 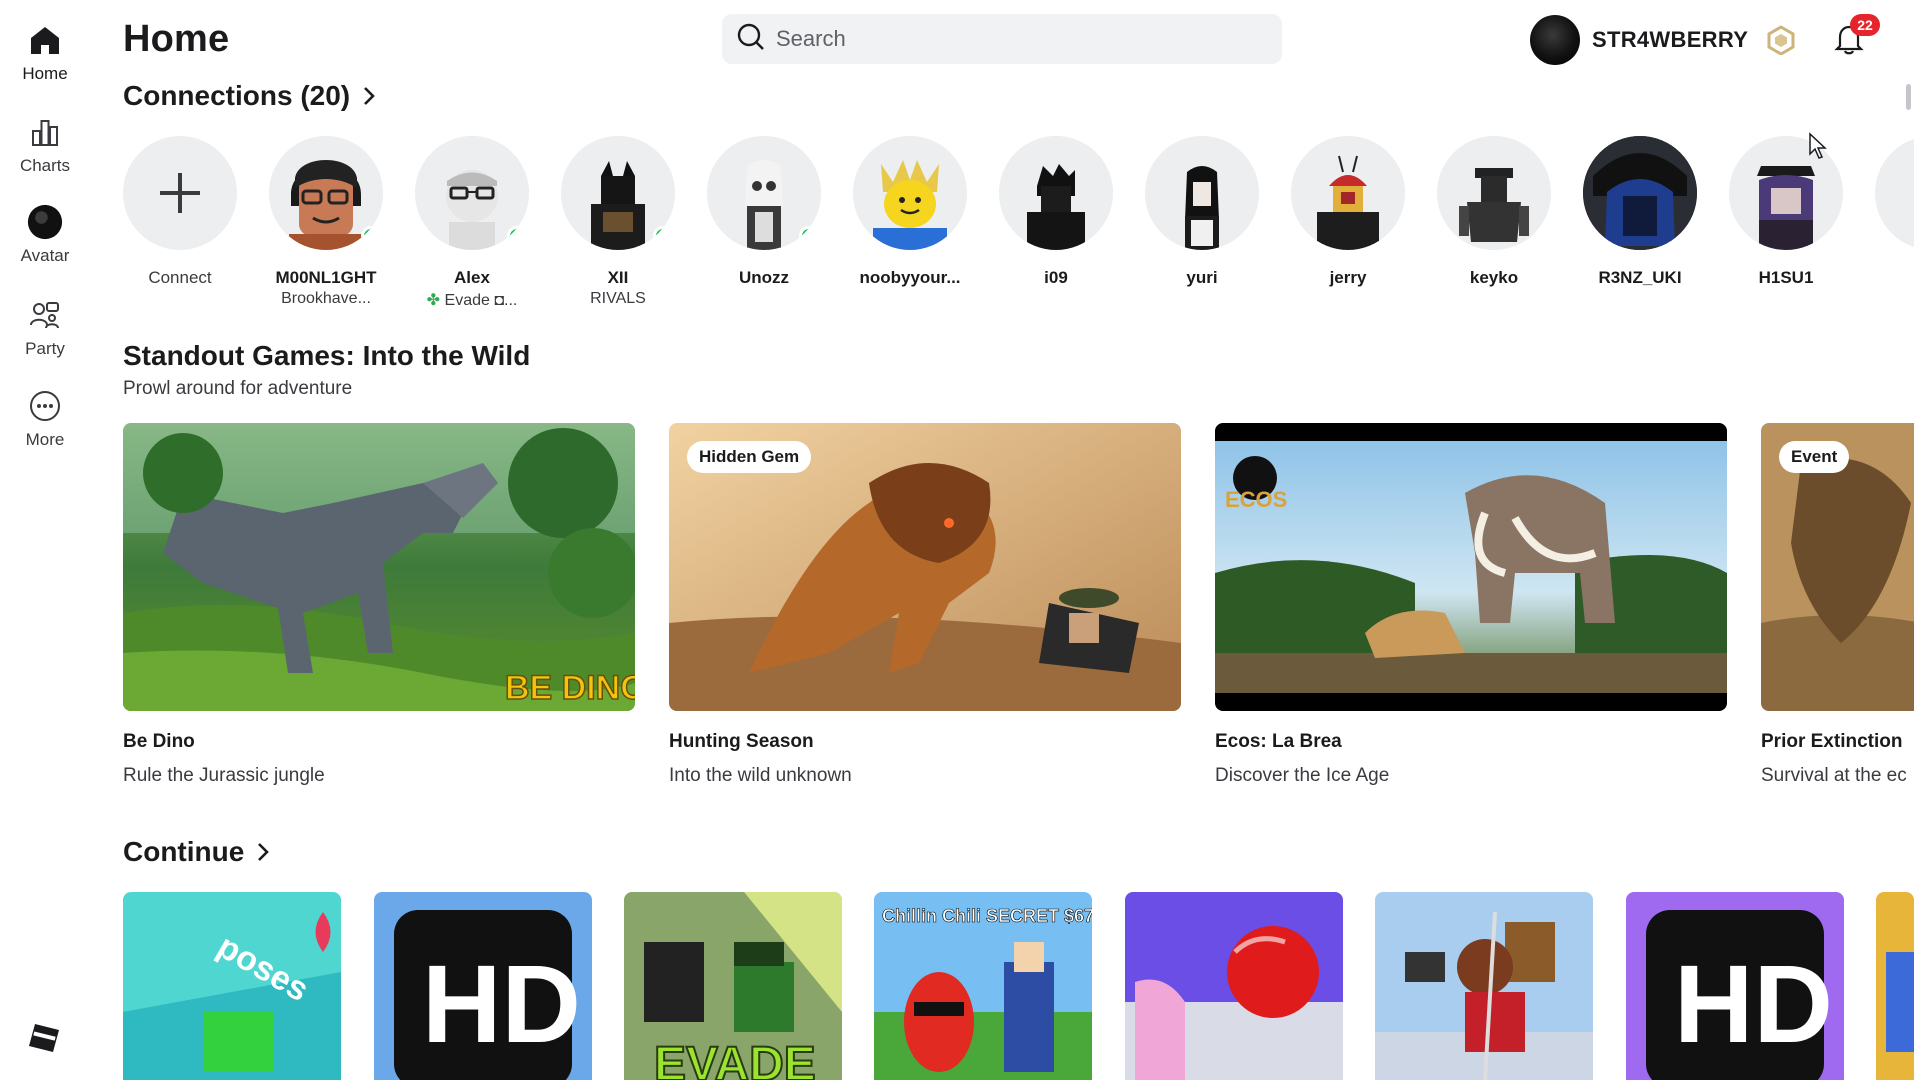 I want to click on connection-item: keyko, so click(x=1494, y=212).